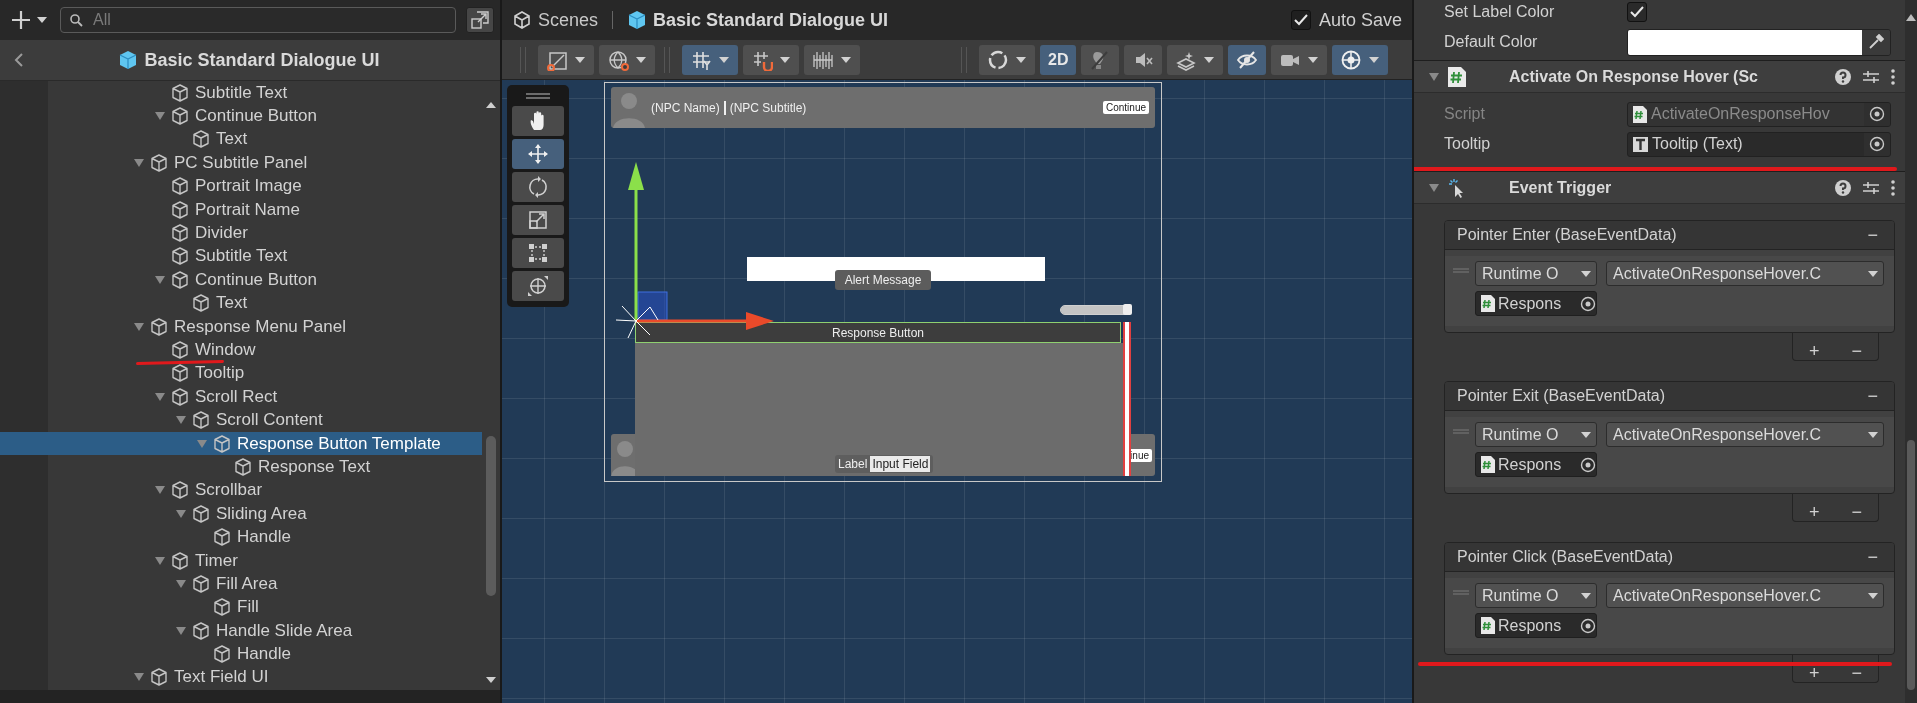 Image resolution: width=1917 pixels, height=703 pixels. I want to click on tree-item: Handle Slide Area, so click(241, 631).